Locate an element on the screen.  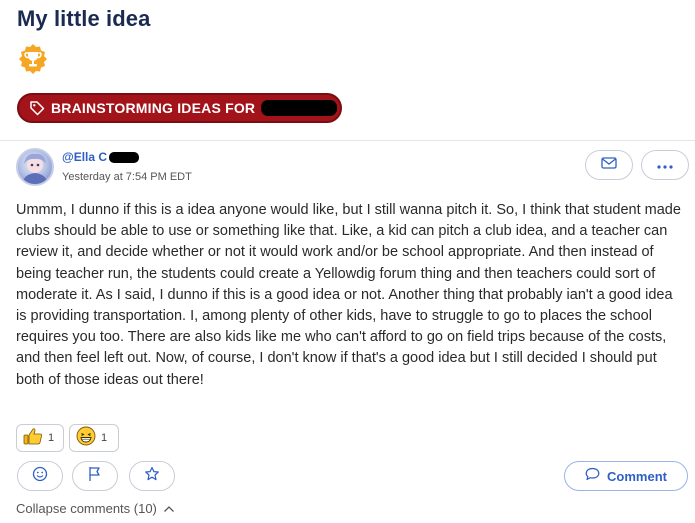
reaction-grin: 1 is located at coordinates (94, 438).